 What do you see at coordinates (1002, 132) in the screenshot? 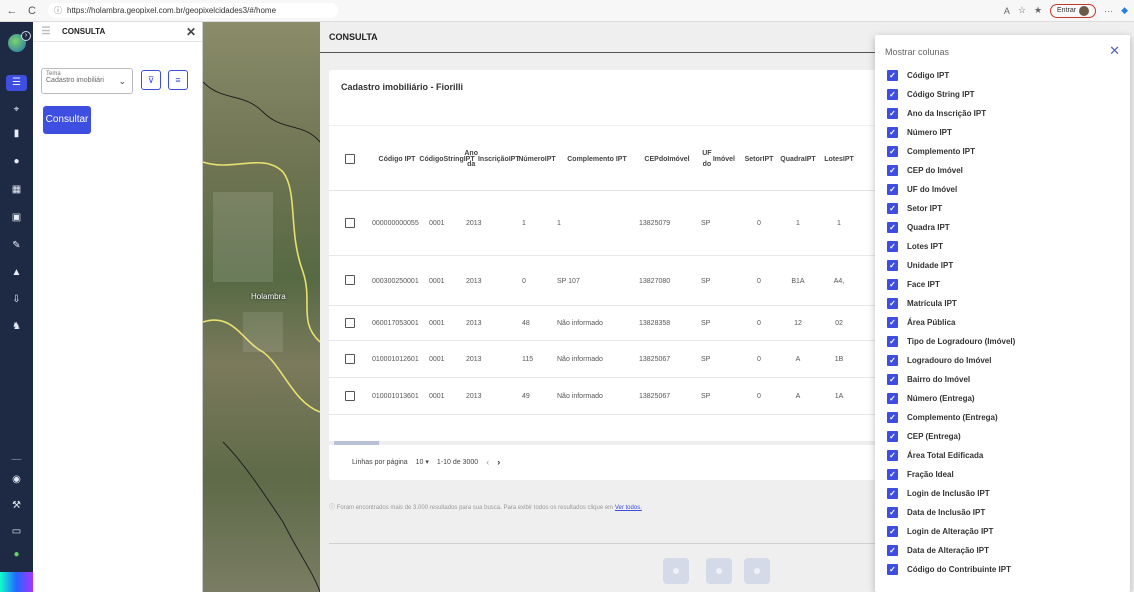
I see `column-option: ✓ Número IPT` at bounding box center [1002, 132].